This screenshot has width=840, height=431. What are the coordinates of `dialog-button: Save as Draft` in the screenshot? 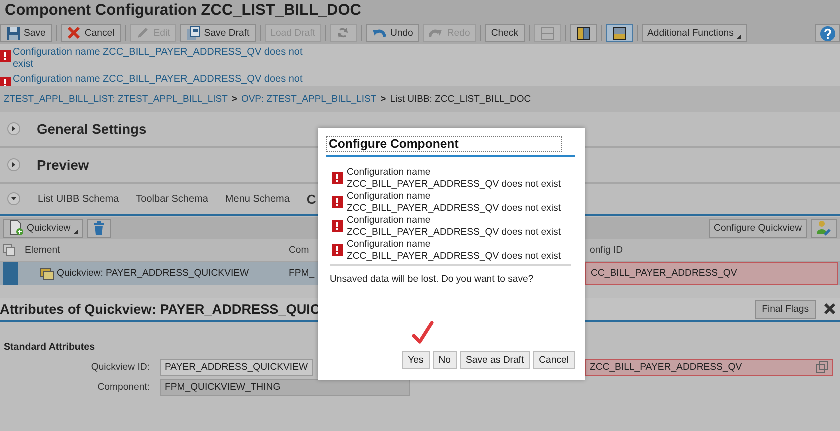 It's located at (495, 360).